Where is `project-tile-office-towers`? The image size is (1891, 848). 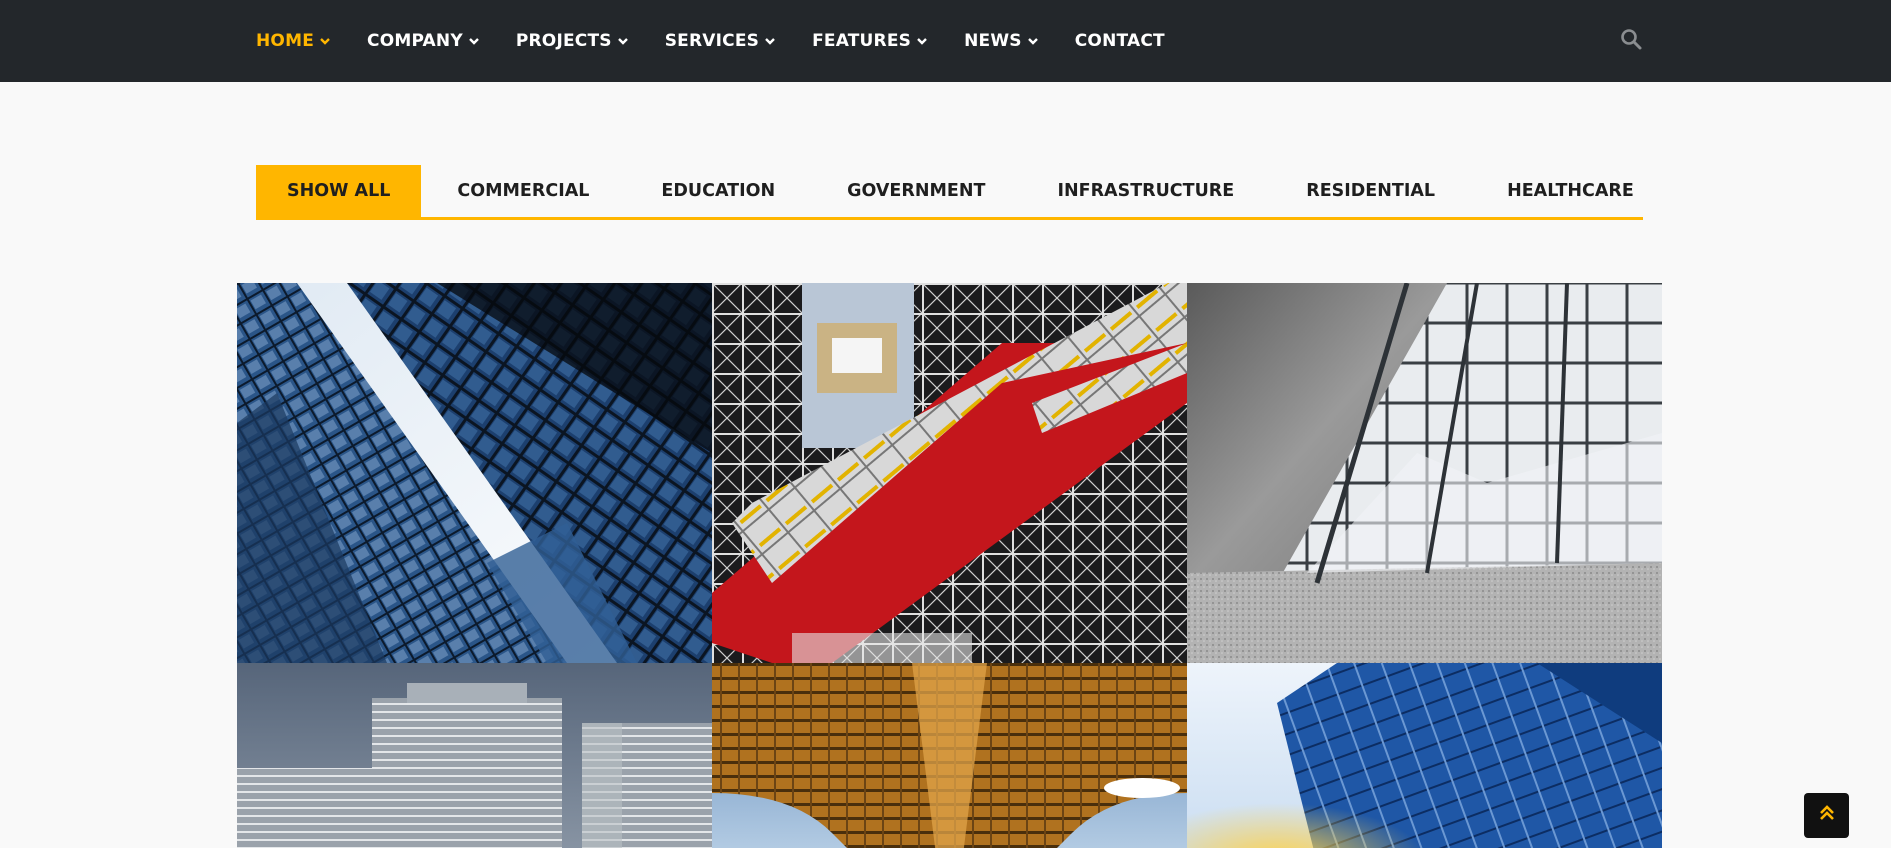
project-tile-office-towers is located at coordinates (474, 755).